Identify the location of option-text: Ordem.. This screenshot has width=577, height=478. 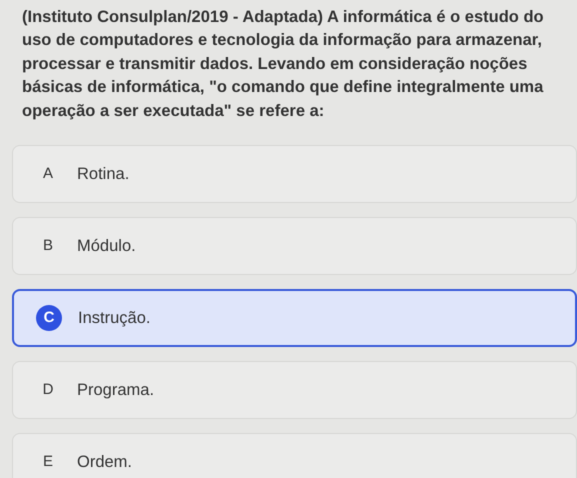
(104, 462).